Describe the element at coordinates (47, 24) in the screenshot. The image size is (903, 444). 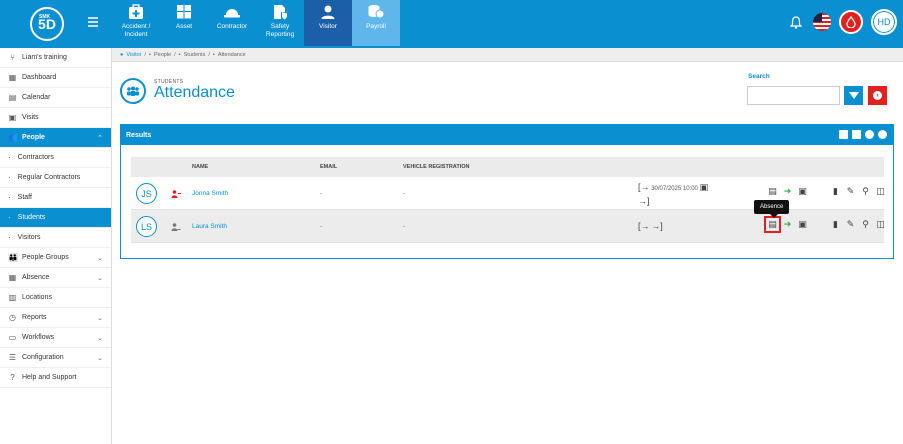
I see `app-logo: SMK 5D` at that location.